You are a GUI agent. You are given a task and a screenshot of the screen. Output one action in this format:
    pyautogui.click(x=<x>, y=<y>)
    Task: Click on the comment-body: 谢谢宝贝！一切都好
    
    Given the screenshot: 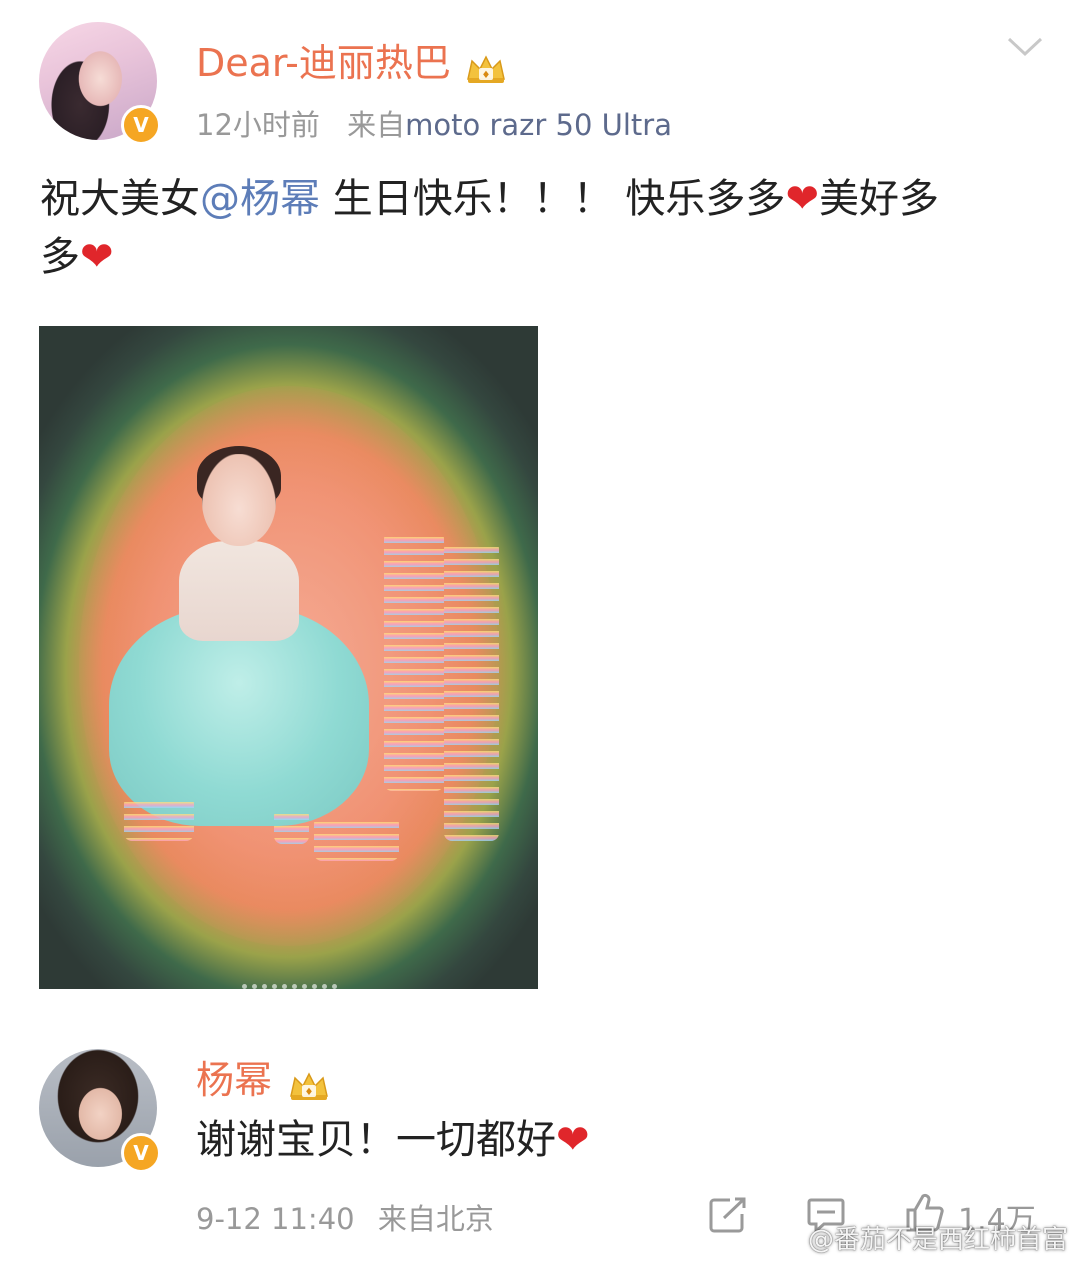 What is the action you would take?
    pyautogui.click(x=376, y=1140)
    